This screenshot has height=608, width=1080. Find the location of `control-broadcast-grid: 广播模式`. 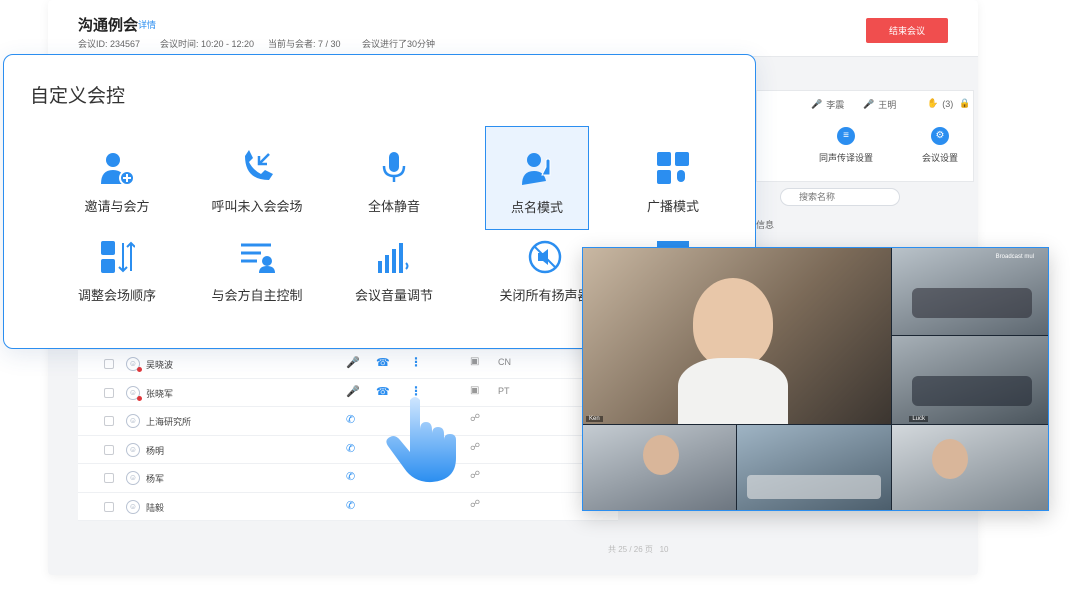

control-broadcast-grid: 广播模式 is located at coordinates (673, 177).